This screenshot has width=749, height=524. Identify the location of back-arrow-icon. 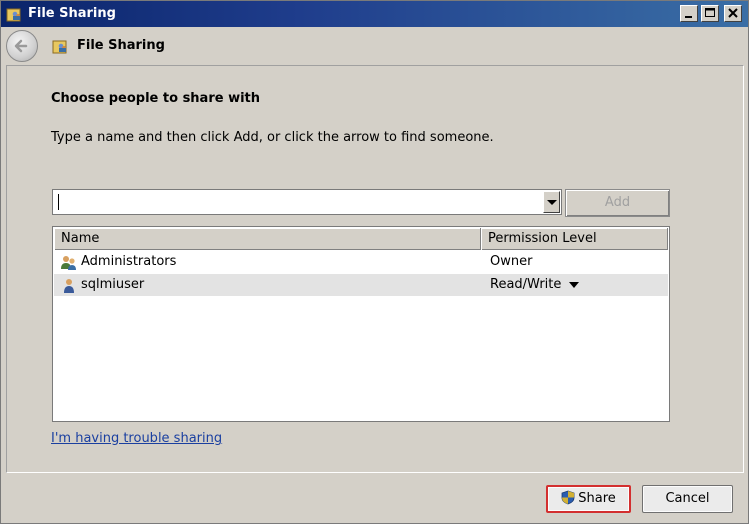
(21, 46).